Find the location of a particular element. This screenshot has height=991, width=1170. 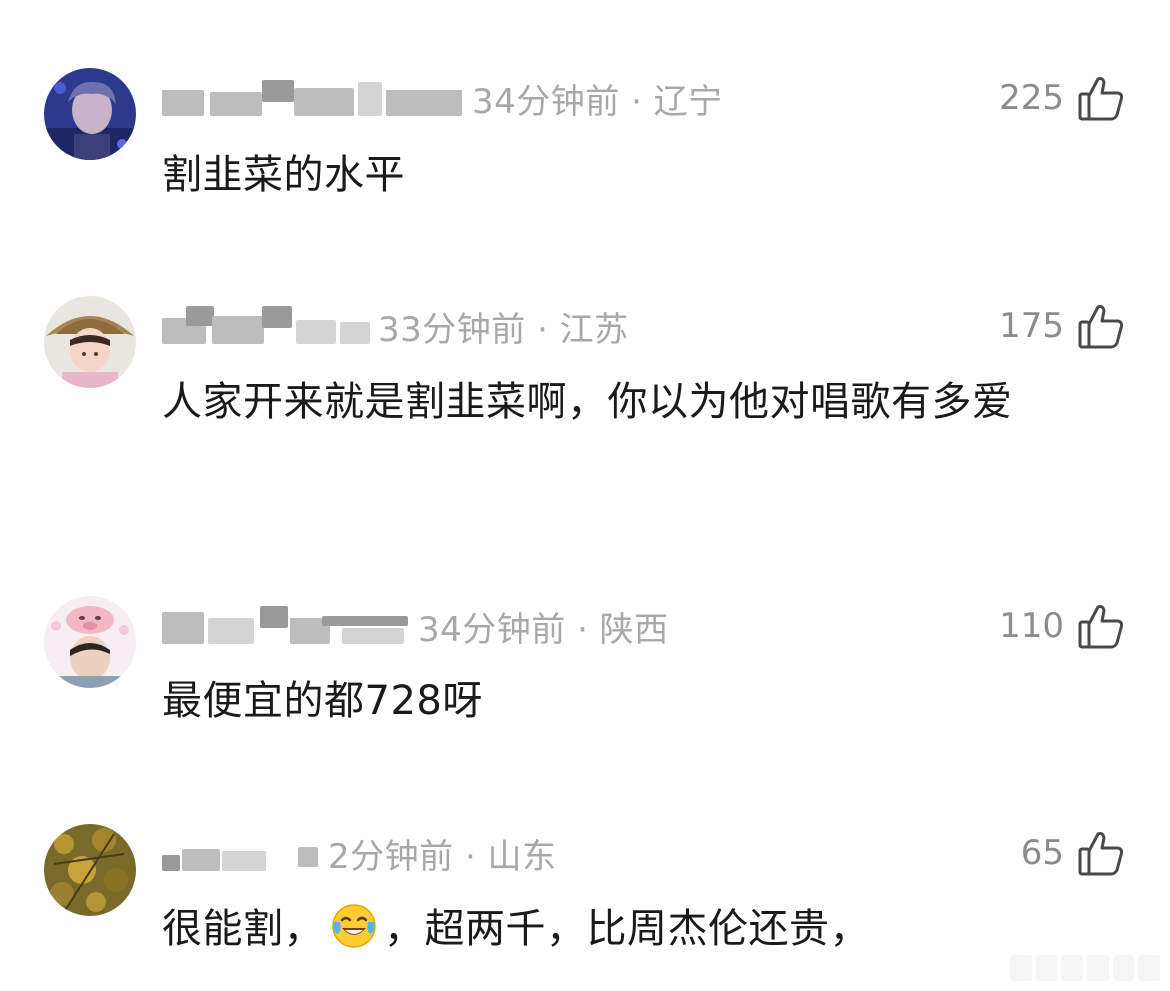

like-count: 65 is located at coordinates (1042, 853).